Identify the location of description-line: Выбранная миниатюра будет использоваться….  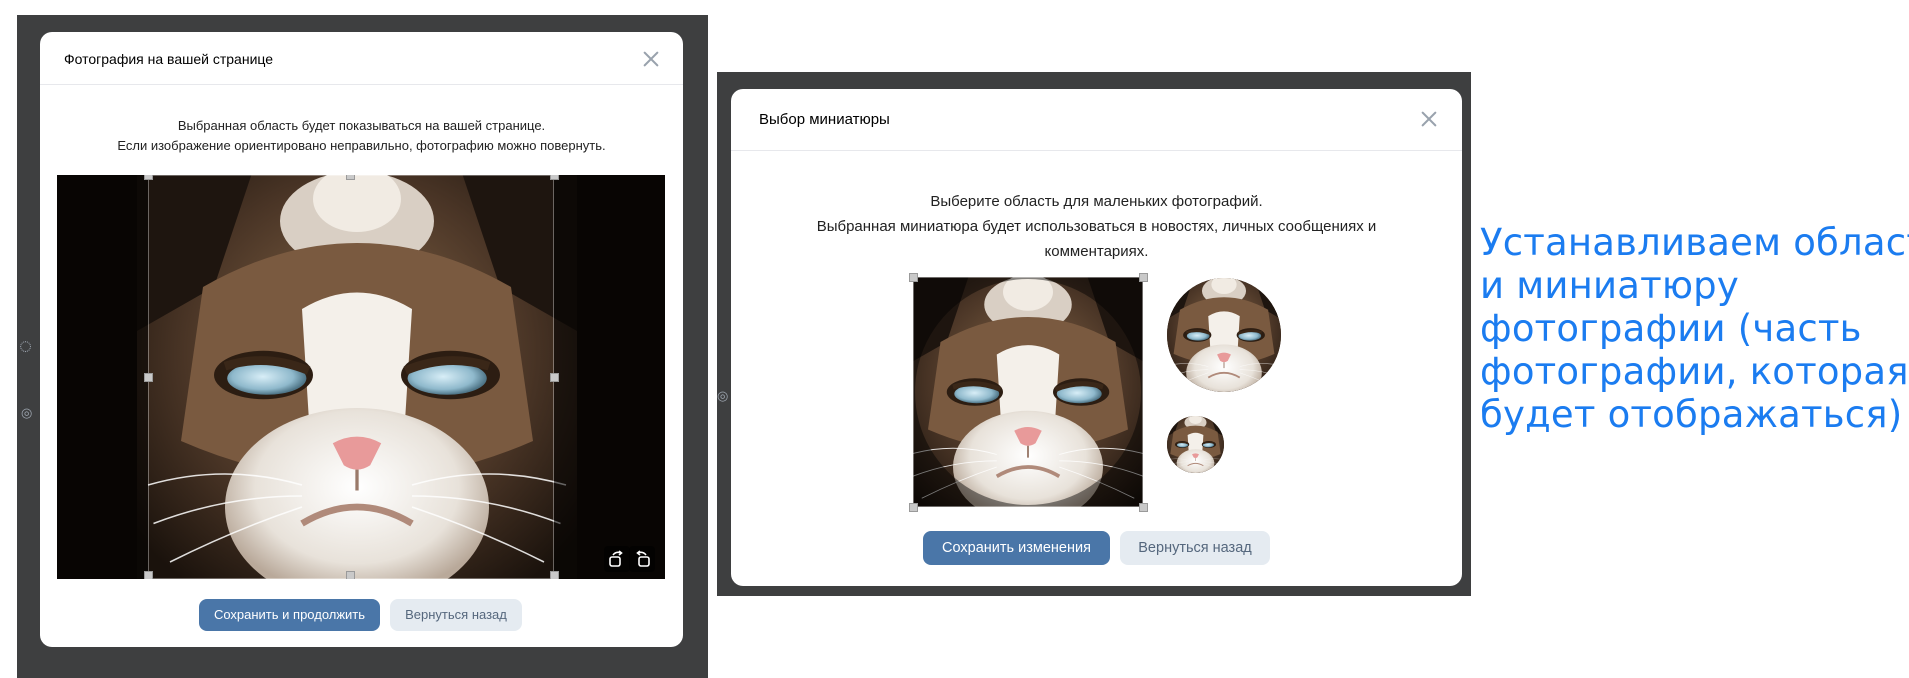
(1096, 226).